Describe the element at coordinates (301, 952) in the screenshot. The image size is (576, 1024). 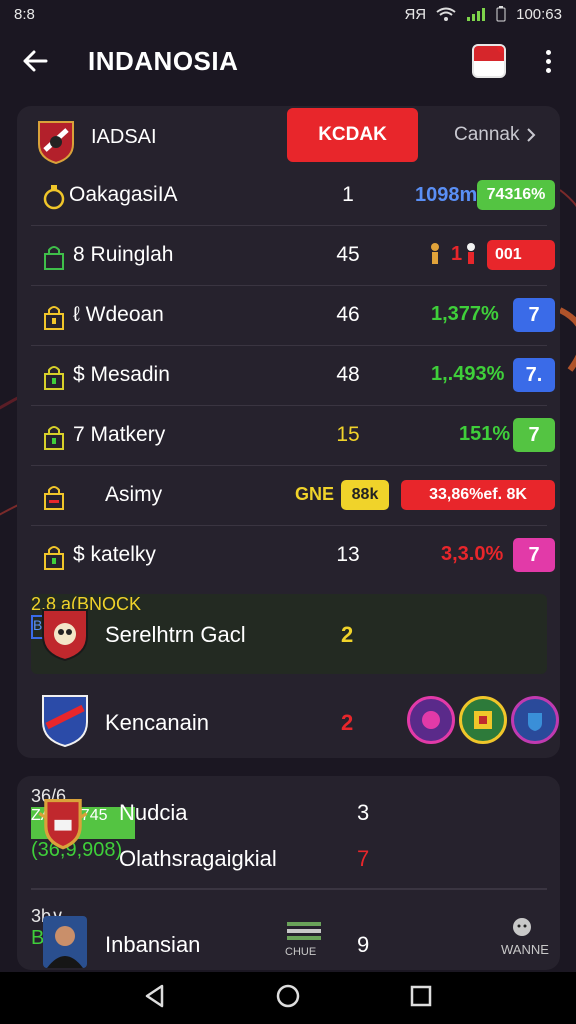
I see `mini-chart-caption: CHUE` at that location.